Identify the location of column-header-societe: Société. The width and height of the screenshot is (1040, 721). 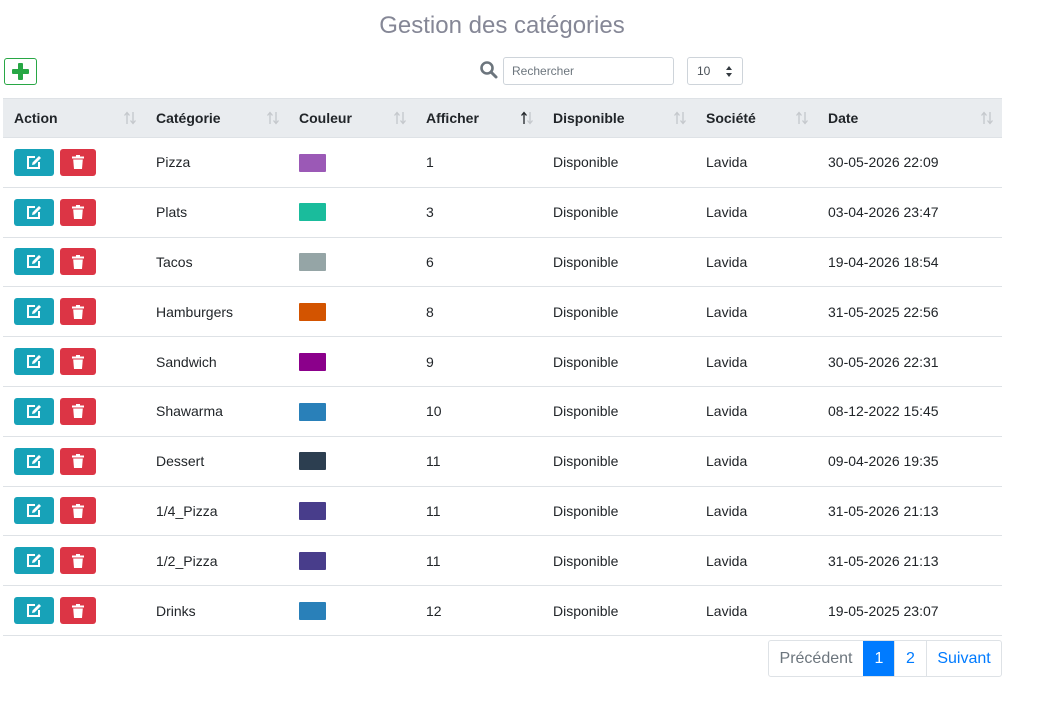
(756, 118).